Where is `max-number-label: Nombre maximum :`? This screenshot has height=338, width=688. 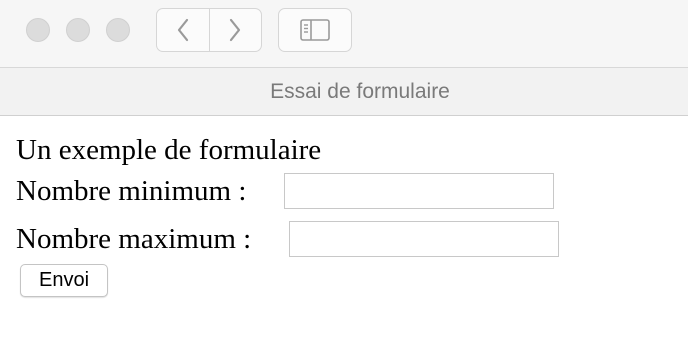 max-number-label: Nombre maximum : is located at coordinates (134, 239).